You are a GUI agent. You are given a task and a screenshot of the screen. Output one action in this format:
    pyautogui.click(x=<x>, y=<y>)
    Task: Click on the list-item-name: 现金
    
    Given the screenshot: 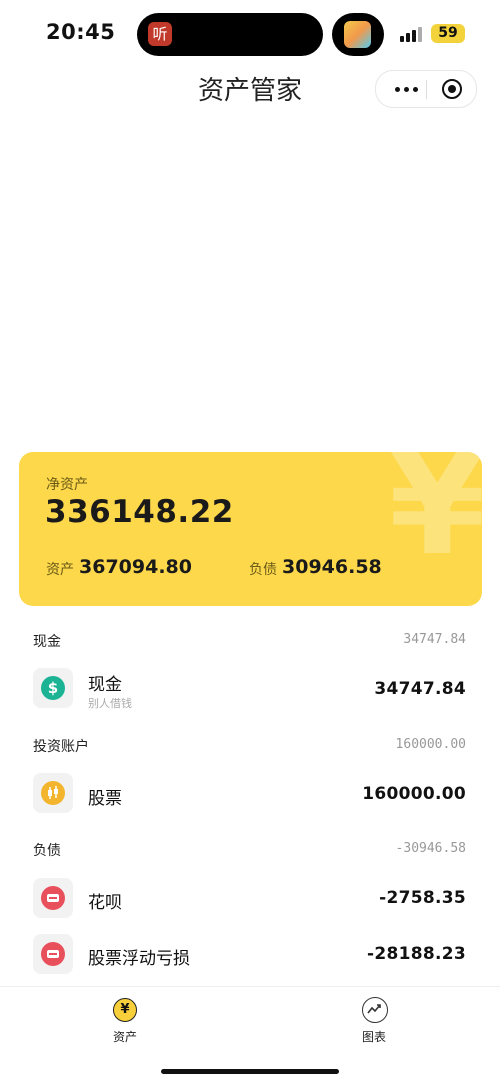 What is the action you would take?
    pyautogui.click(x=105, y=682)
    